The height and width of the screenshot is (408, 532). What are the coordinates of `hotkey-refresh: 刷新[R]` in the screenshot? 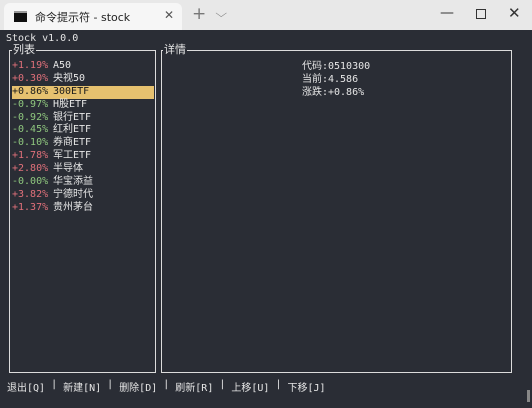 It's located at (194, 386).